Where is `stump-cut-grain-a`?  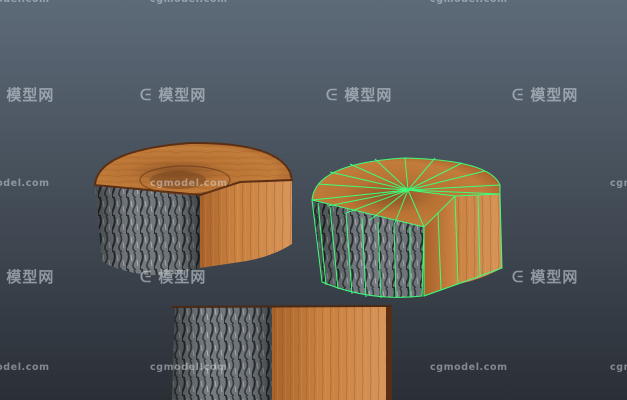 stump-cut-grain-a is located at coordinates (220, 225).